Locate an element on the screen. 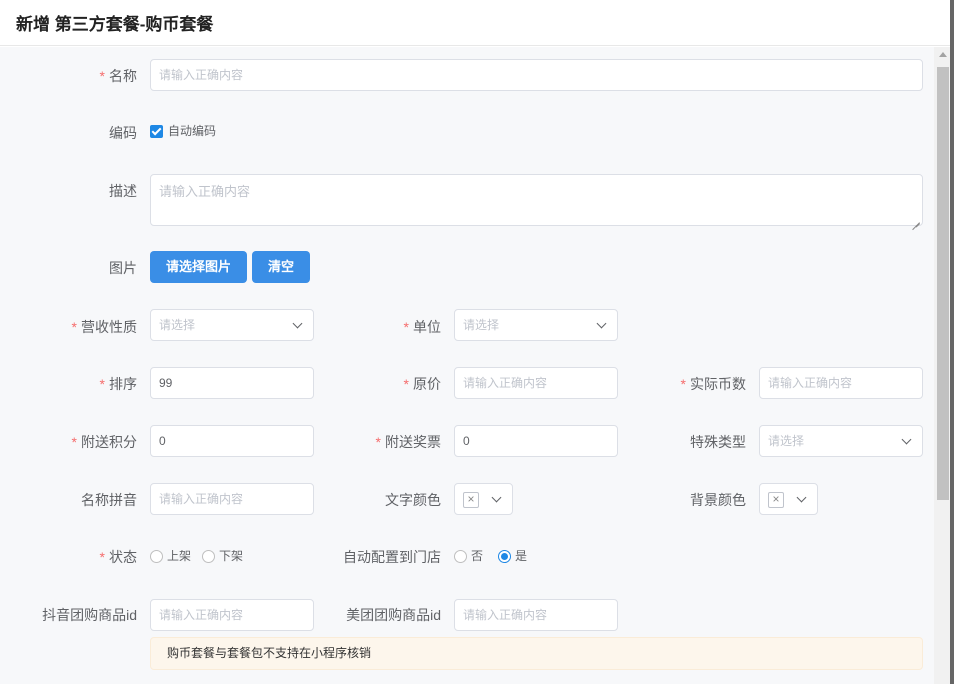 The height and width of the screenshot is (684, 954). auto-code-checkbox is located at coordinates (156, 131).